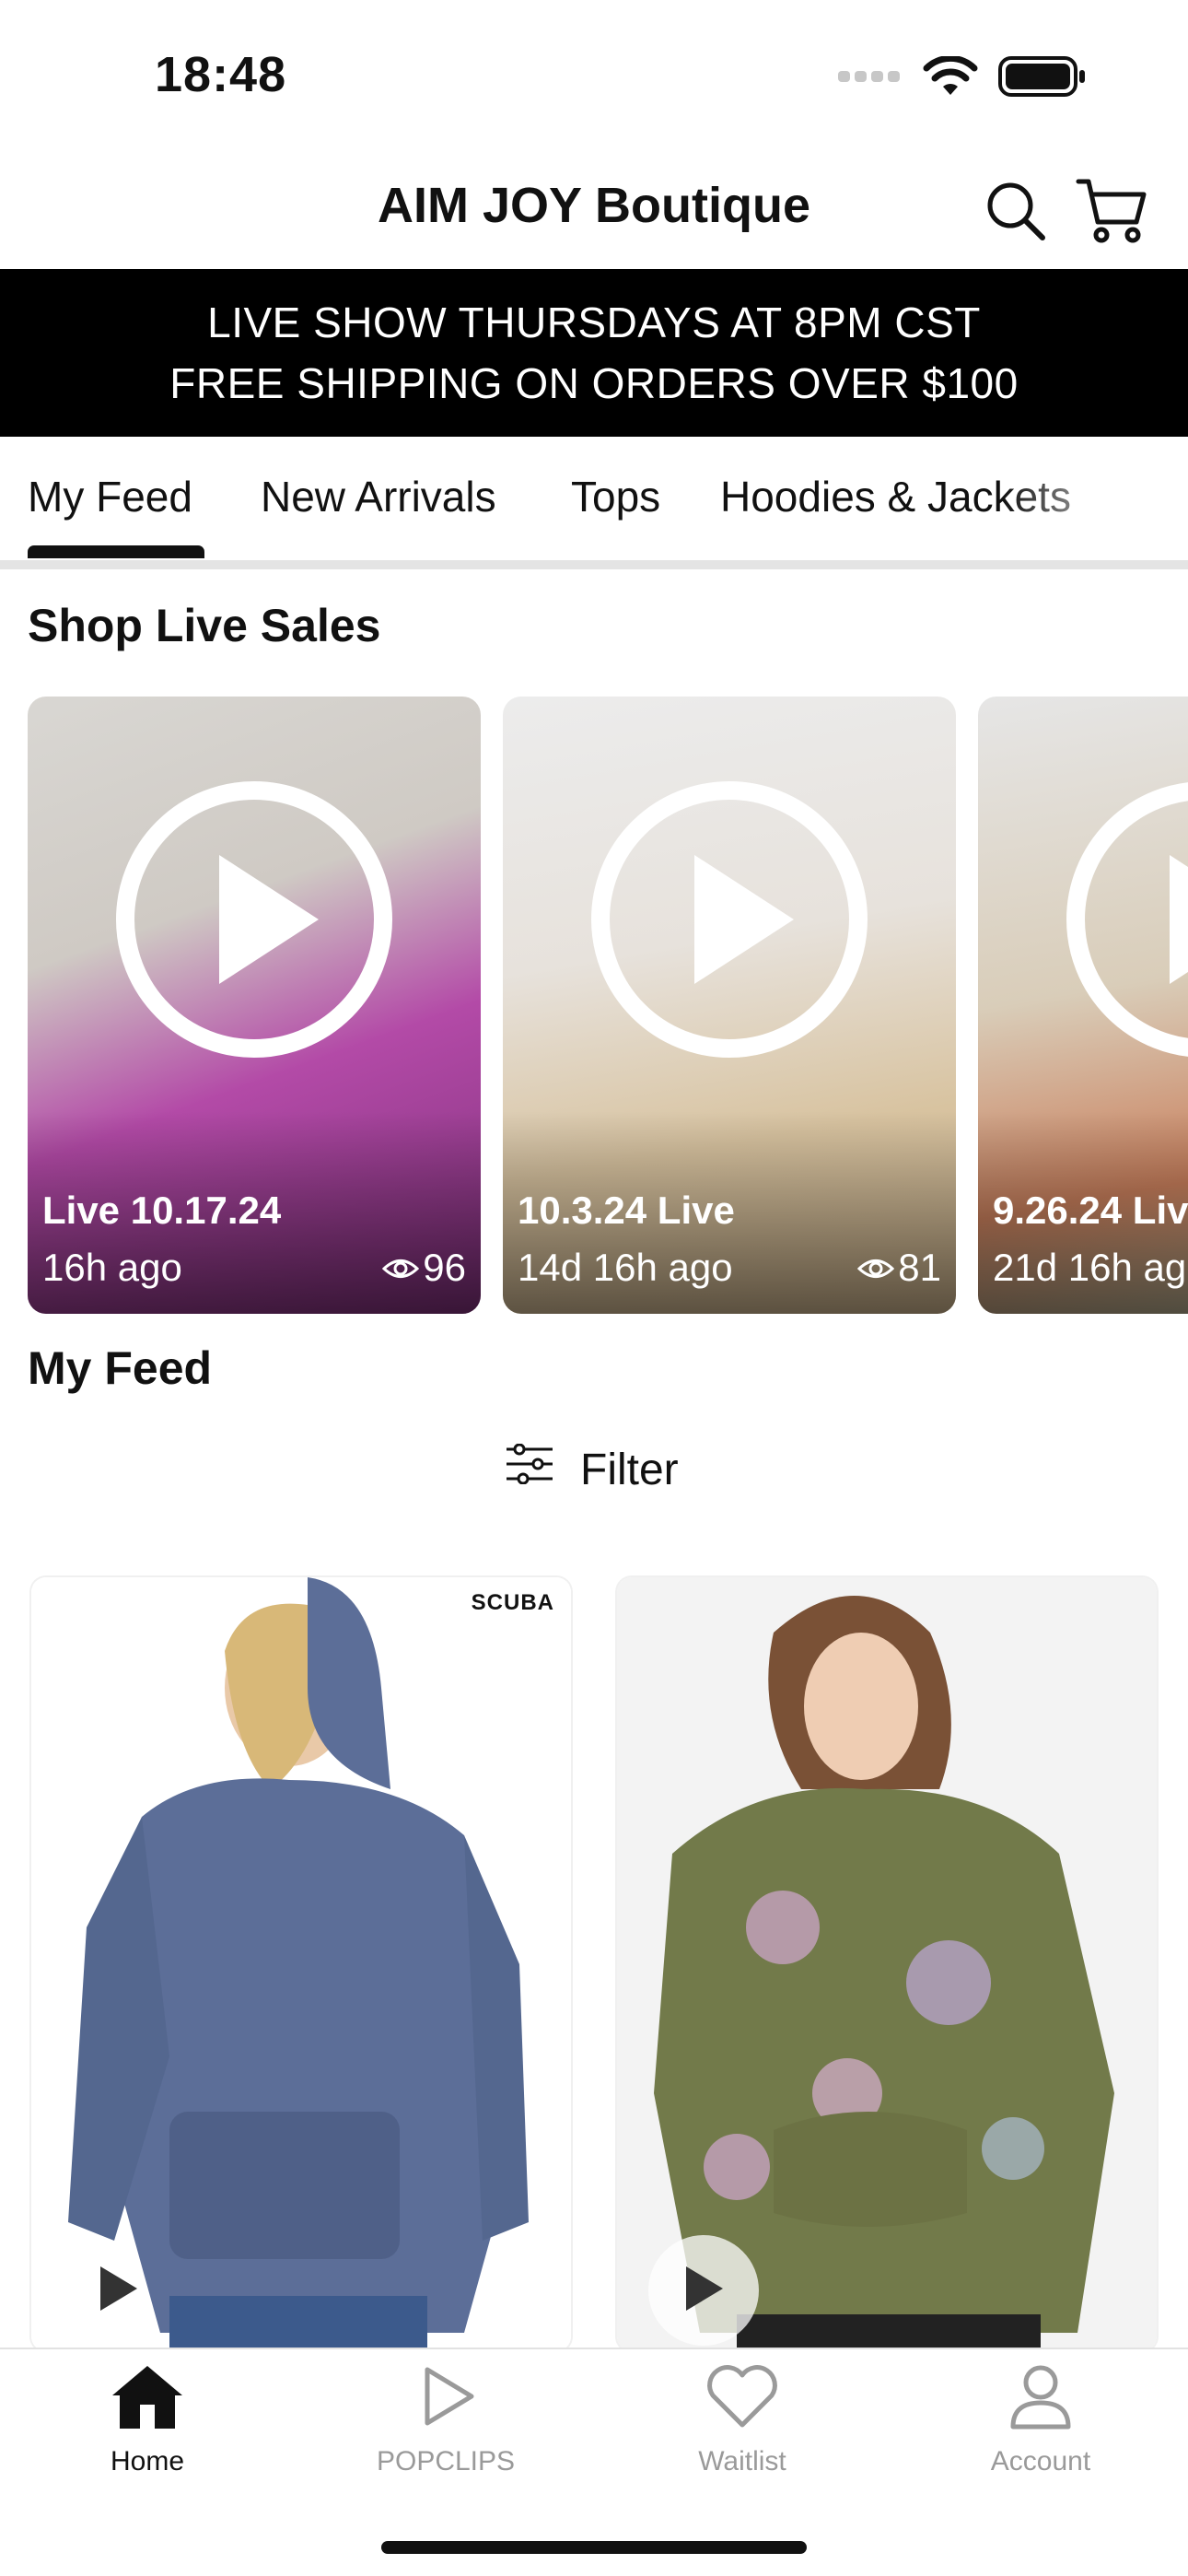 The height and width of the screenshot is (2576, 1188). Describe the element at coordinates (1096, 496) in the screenshot. I see `tabs-fade` at that location.